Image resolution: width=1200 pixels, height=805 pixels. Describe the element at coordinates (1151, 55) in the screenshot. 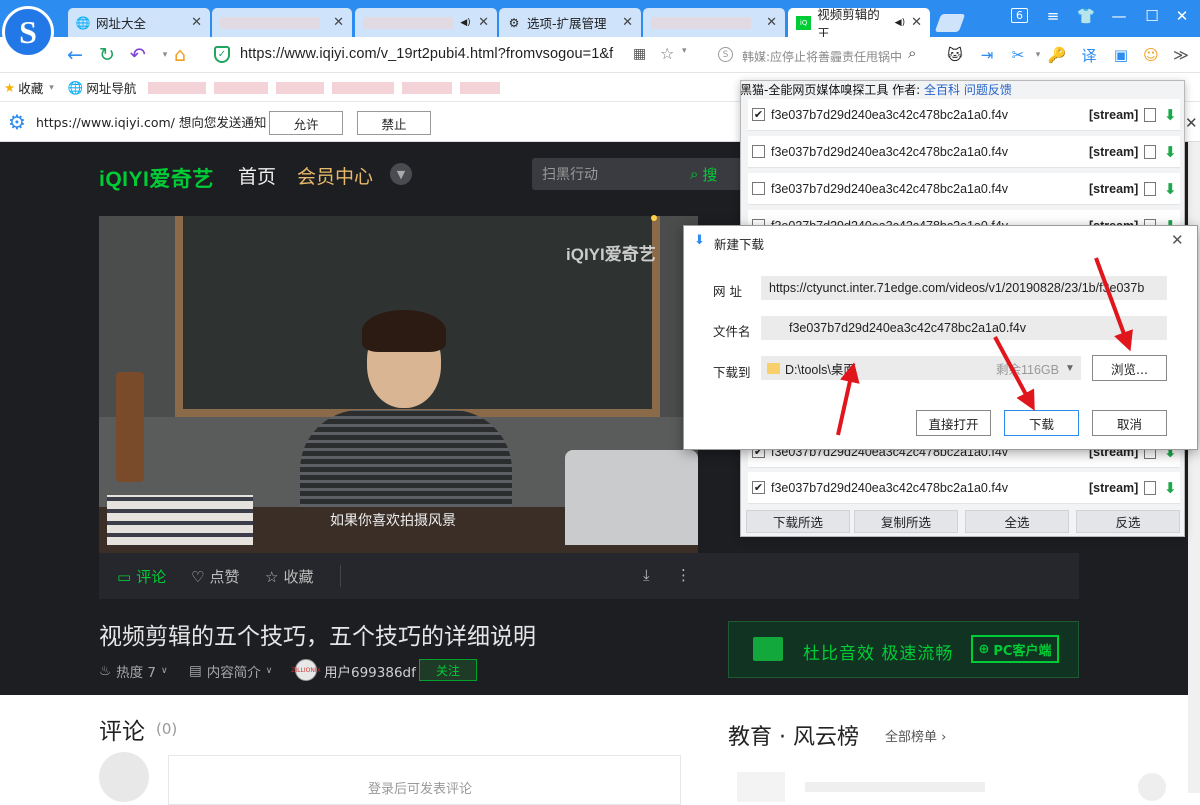

I see `smiley-icon: ☺` at that location.